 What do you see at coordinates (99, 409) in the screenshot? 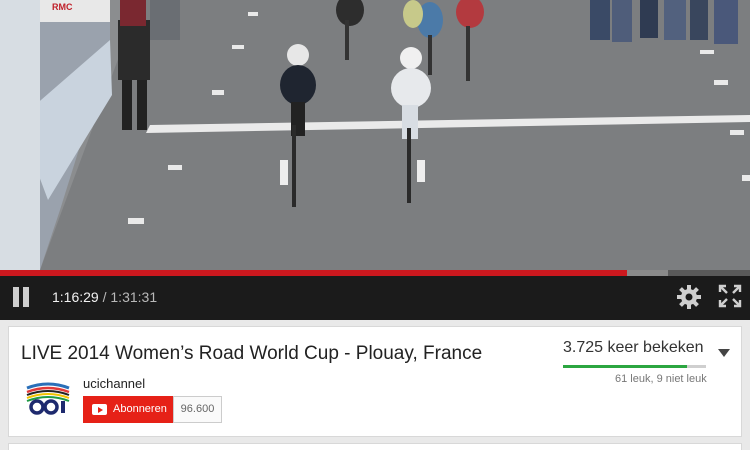
I see `youtube-icon` at bounding box center [99, 409].